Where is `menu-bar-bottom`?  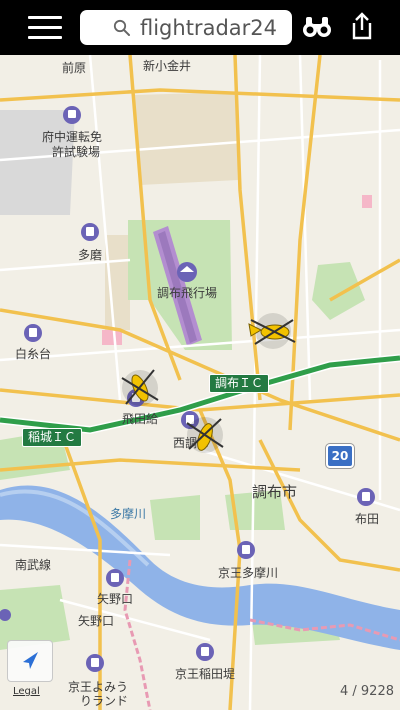 menu-bar-bottom is located at coordinates (45, 37).